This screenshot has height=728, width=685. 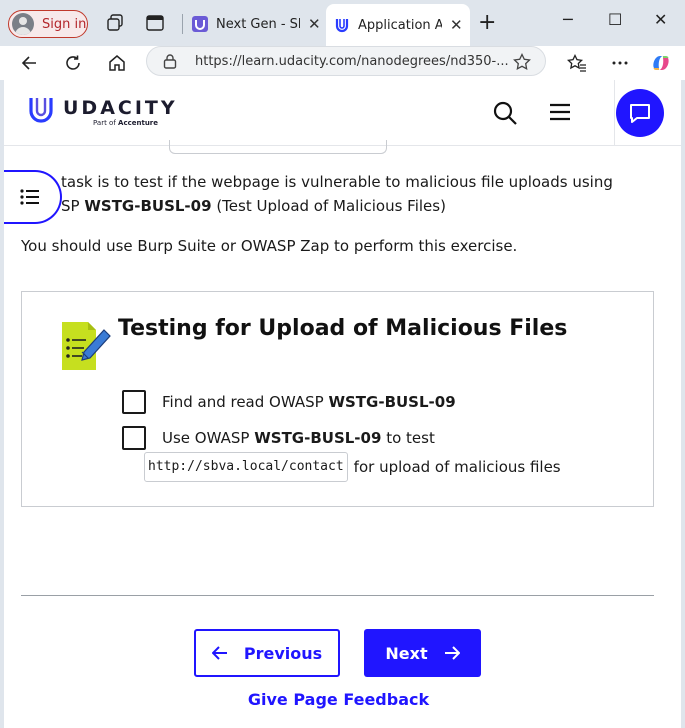 I want to click on next-button: Next, so click(x=422, y=653).